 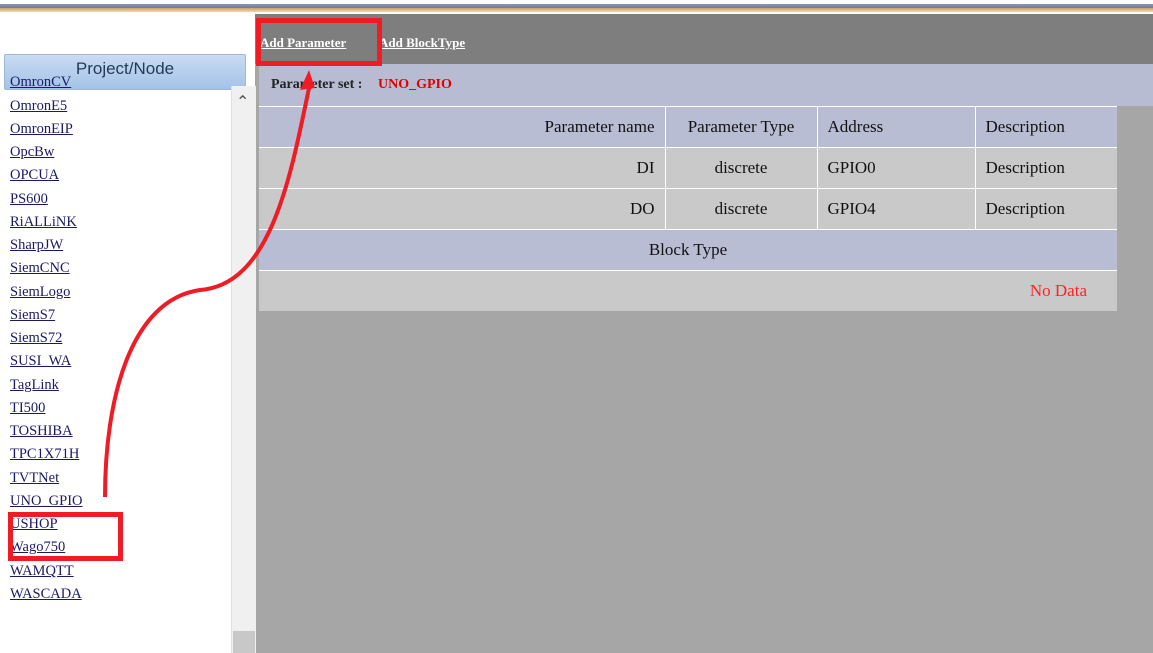 What do you see at coordinates (36, 245) in the screenshot?
I see `sidebar-item-sharpjw: SharpJW` at bounding box center [36, 245].